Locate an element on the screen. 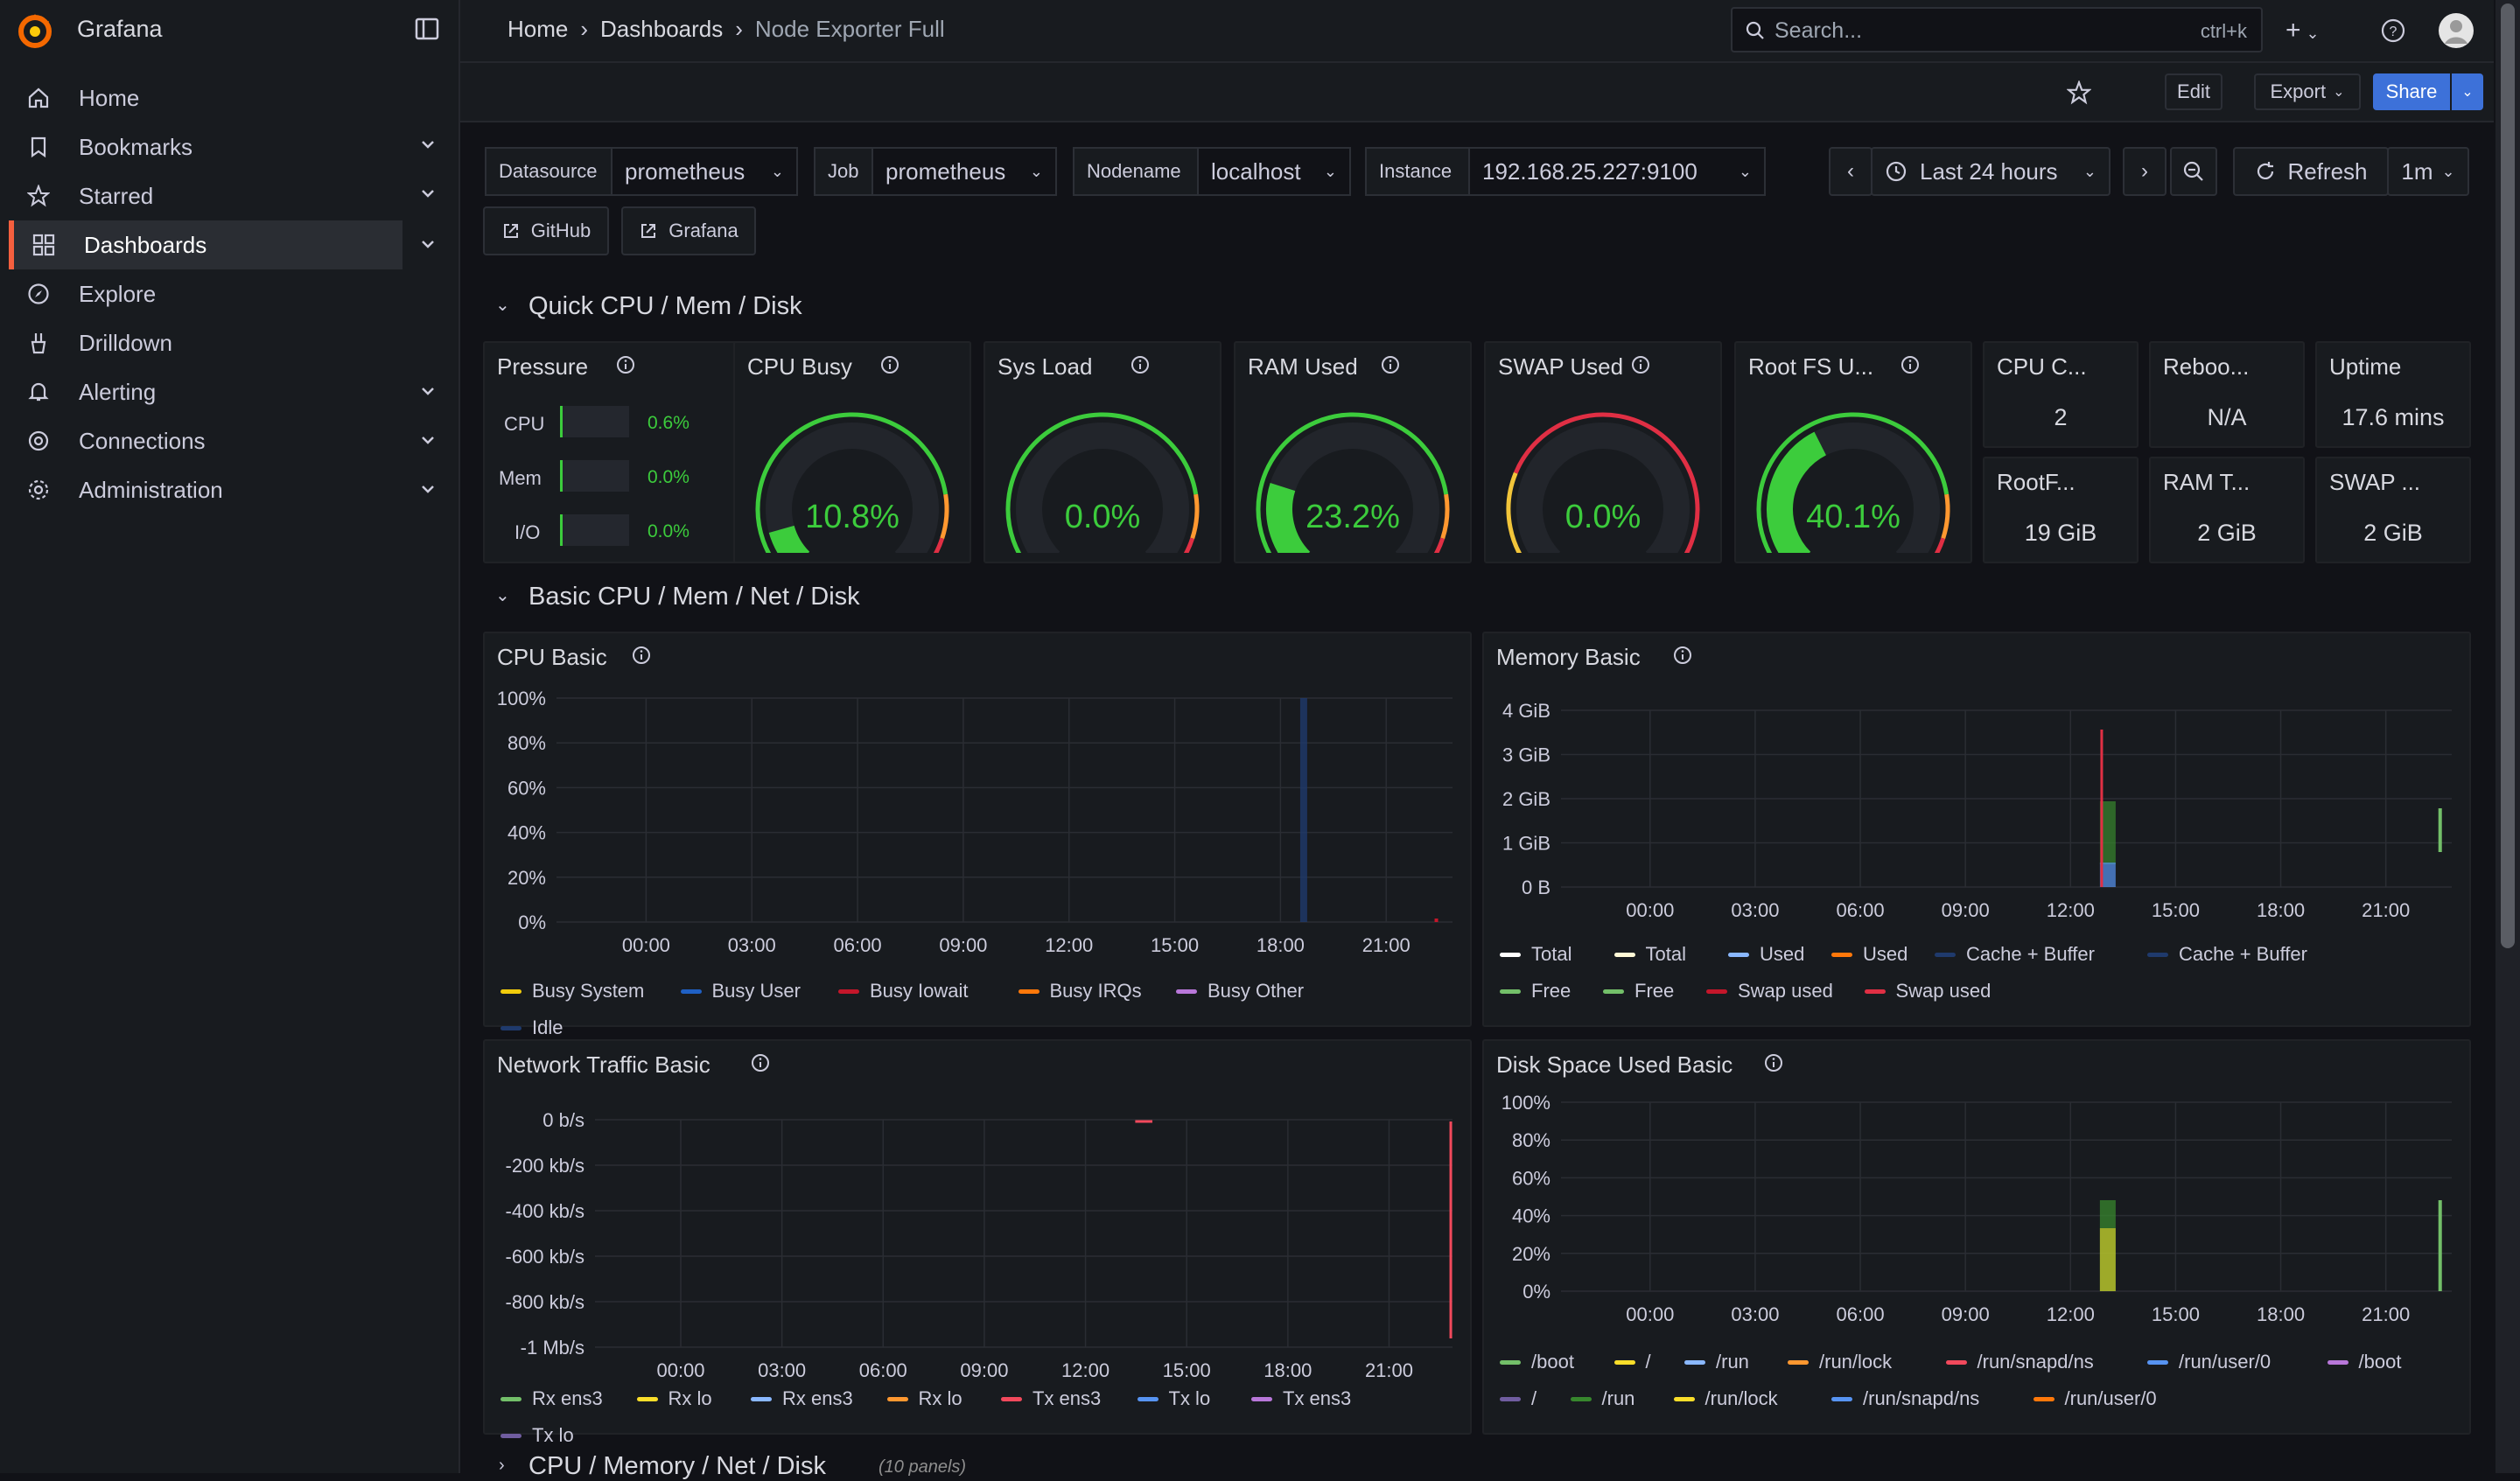 Image resolution: width=2520 pixels, height=1481 pixels. row-title-quick: Quick CPU / Mem / Disk is located at coordinates (665, 306).